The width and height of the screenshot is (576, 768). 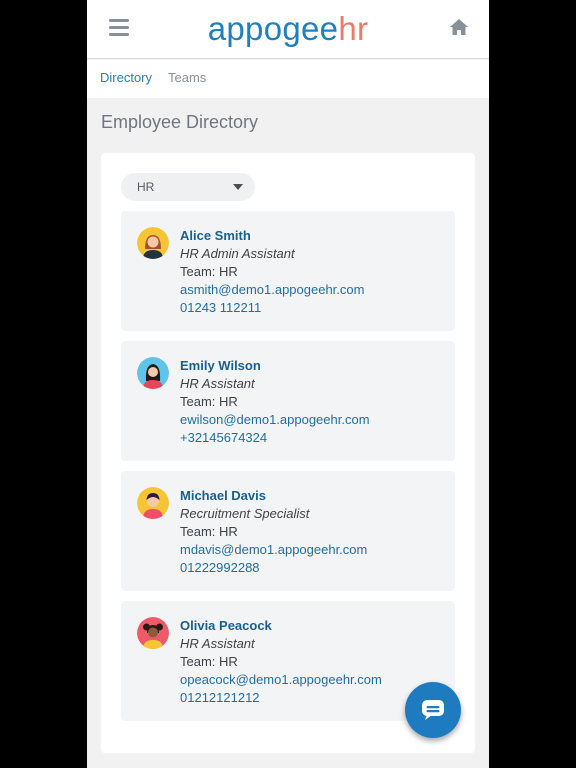 I want to click on employee-email-link: opeacock@demo1.appogeehr.com, so click(x=281, y=680).